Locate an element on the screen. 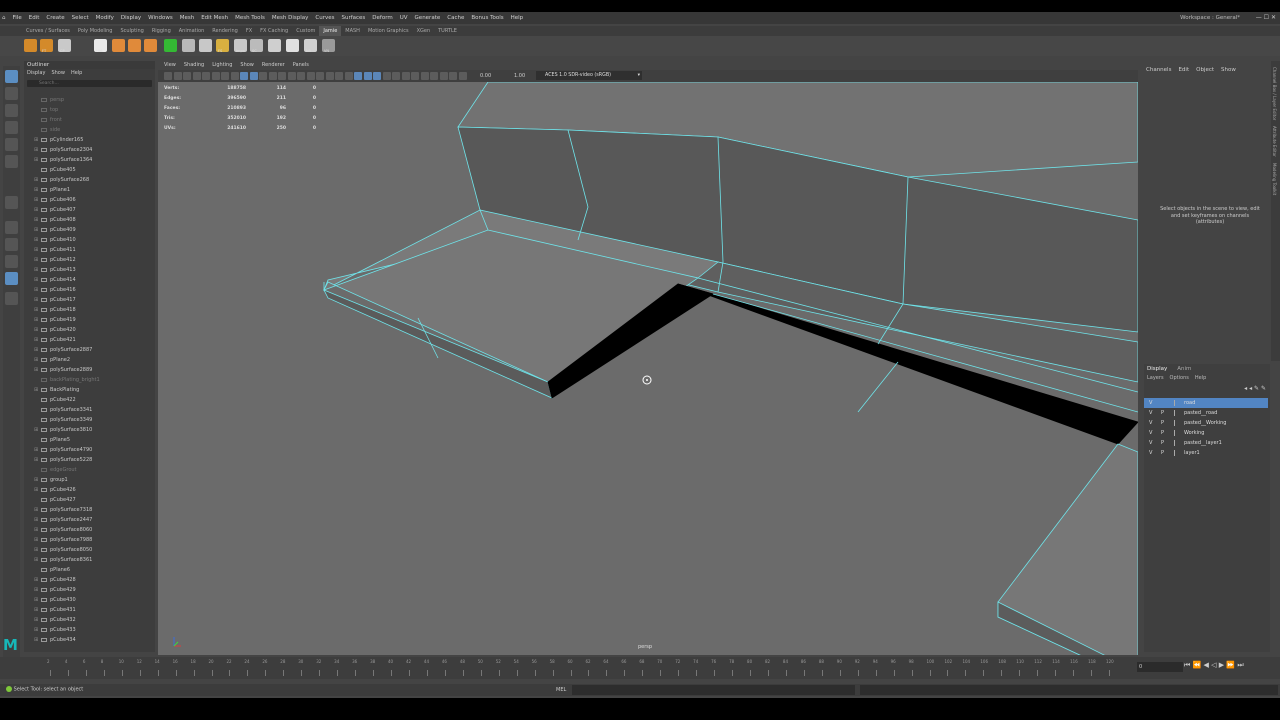 The width and height of the screenshot is (1280, 720). shelf-tab-rigging: Rigging is located at coordinates (161, 31).